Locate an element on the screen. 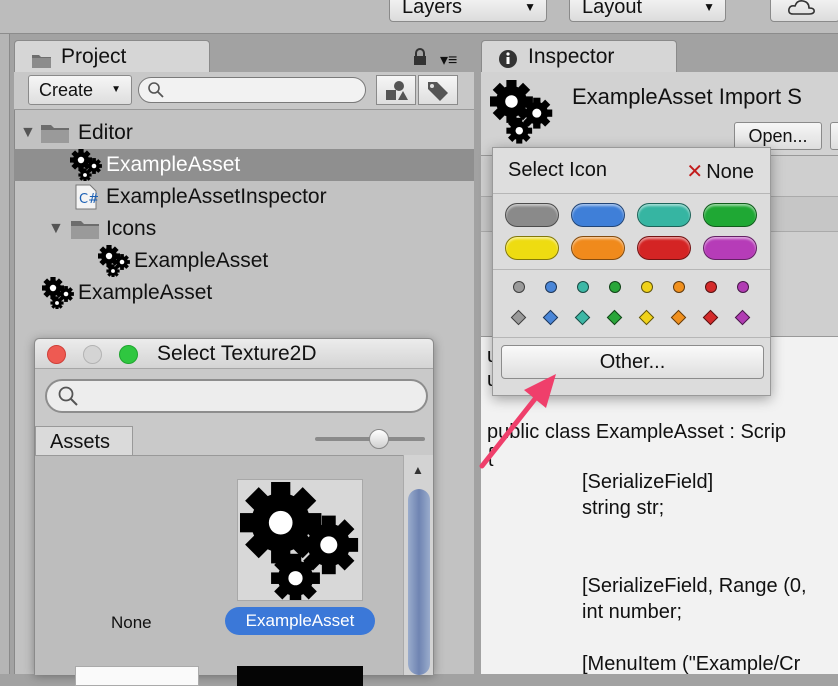  svg-text: C# is located at coordinates (88, 199).